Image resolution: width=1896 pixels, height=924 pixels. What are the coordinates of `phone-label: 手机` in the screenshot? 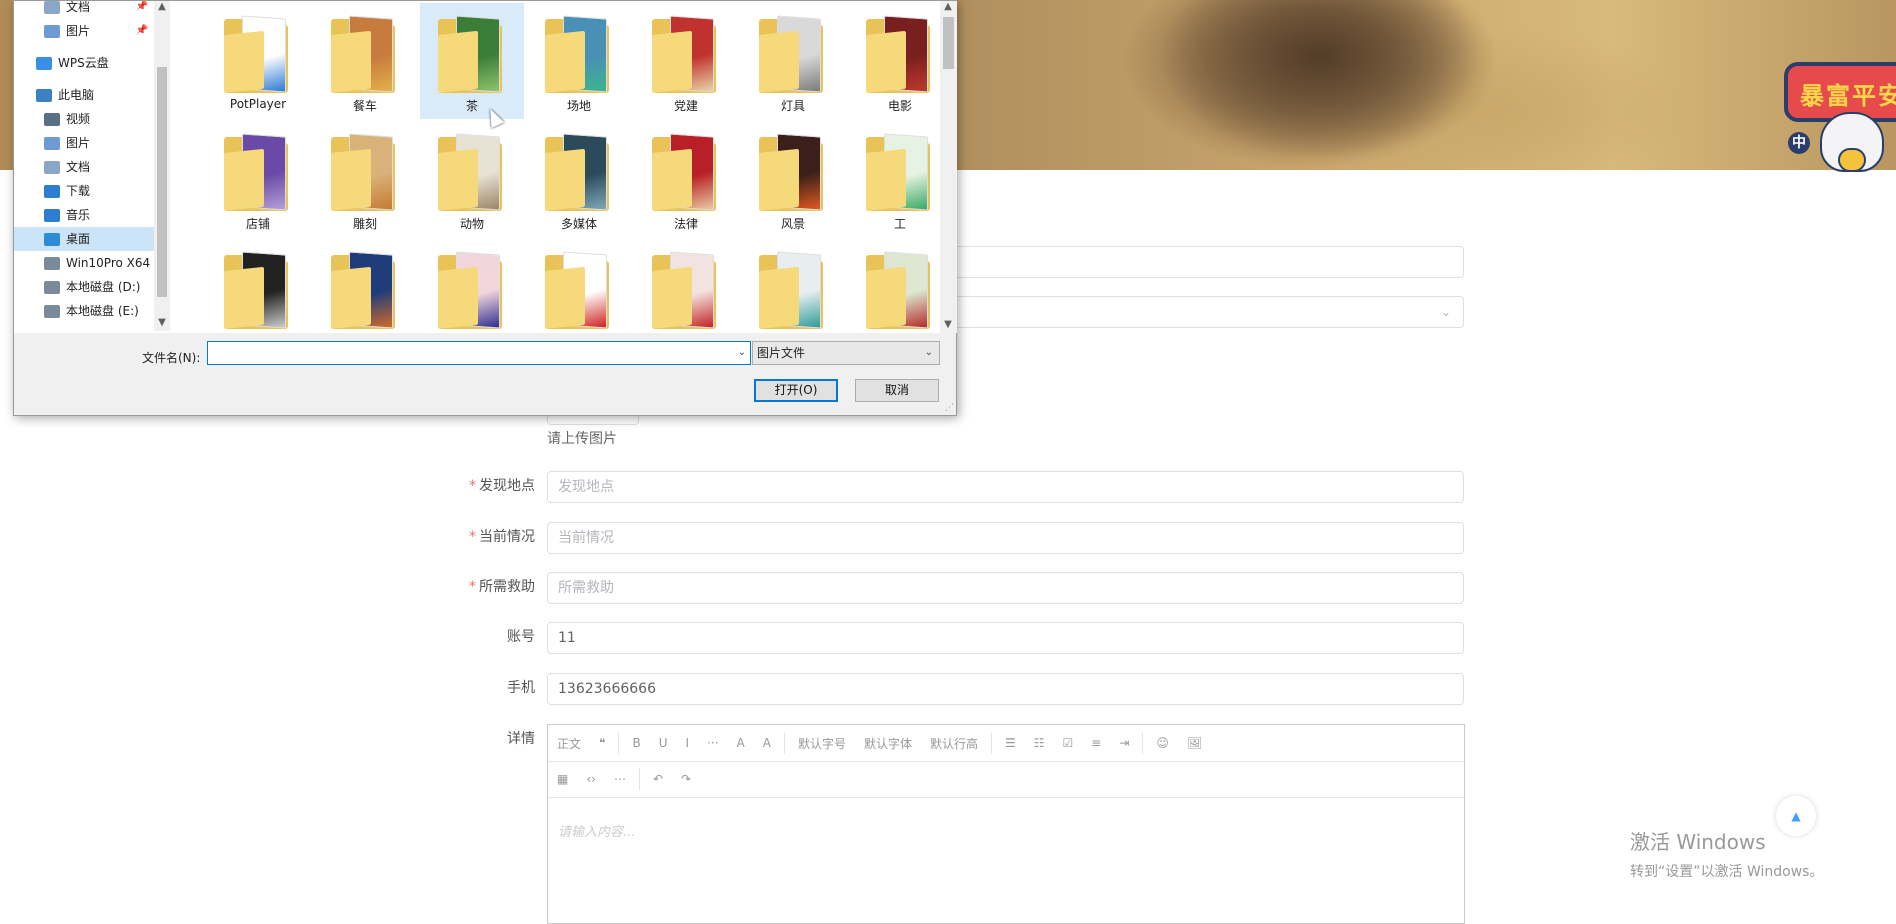 It's located at (521, 688).